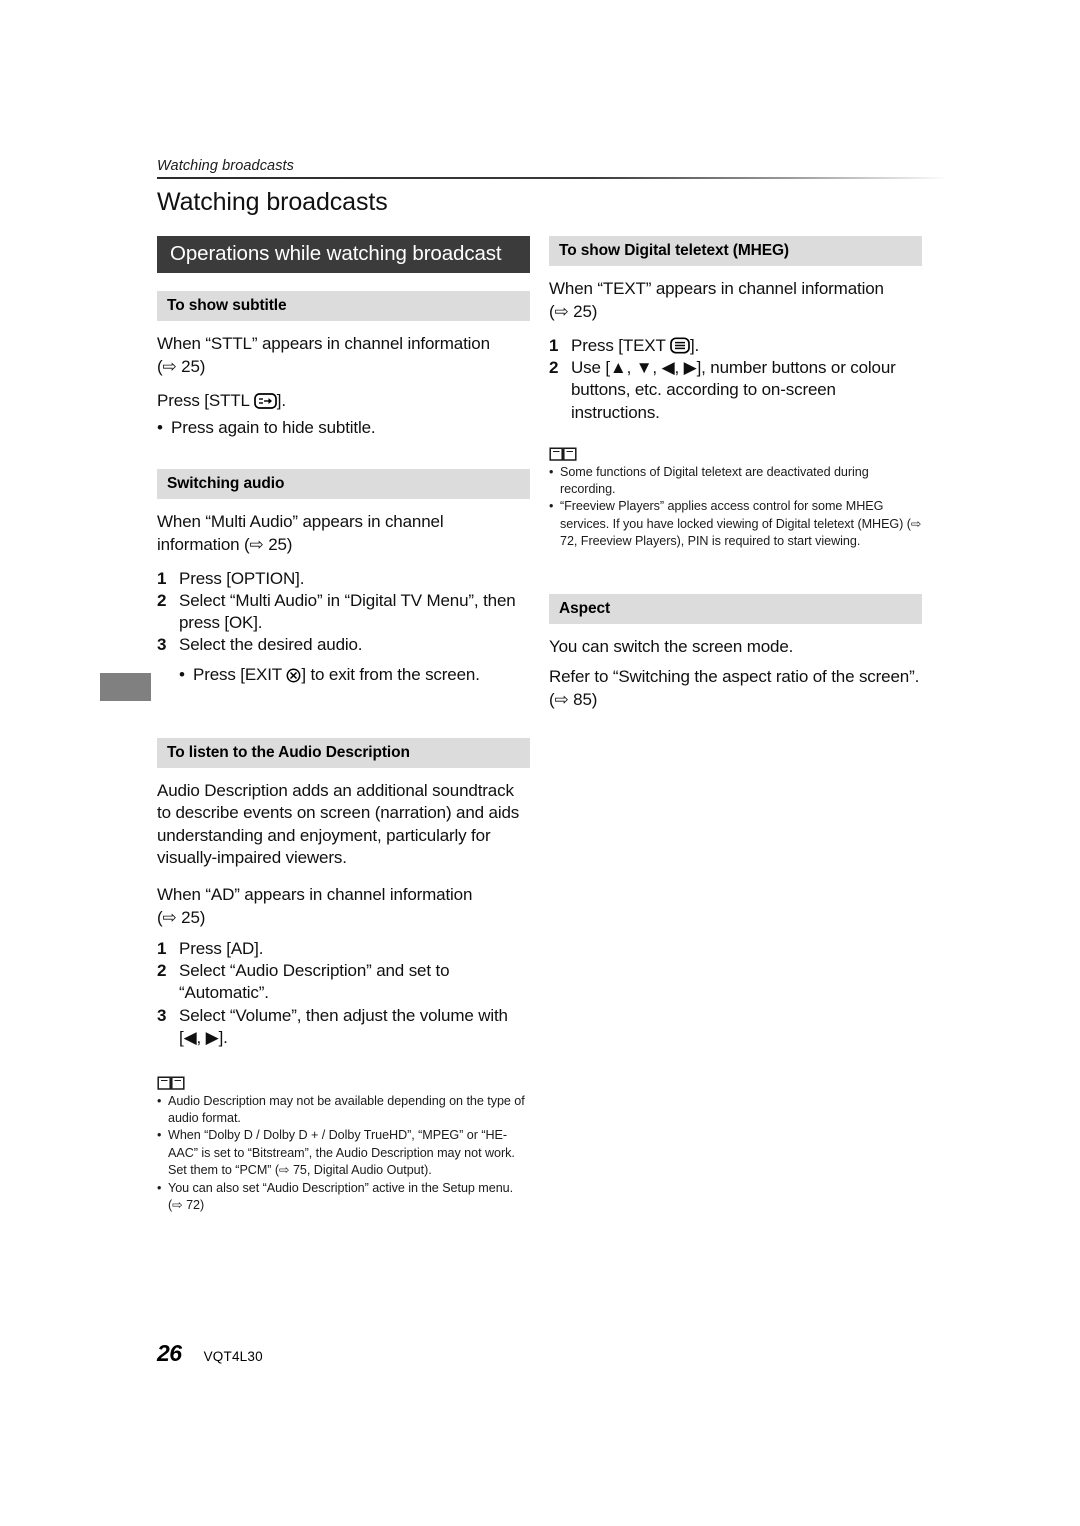  I want to click on step-item: 1 Press [AD]., so click(343, 949).